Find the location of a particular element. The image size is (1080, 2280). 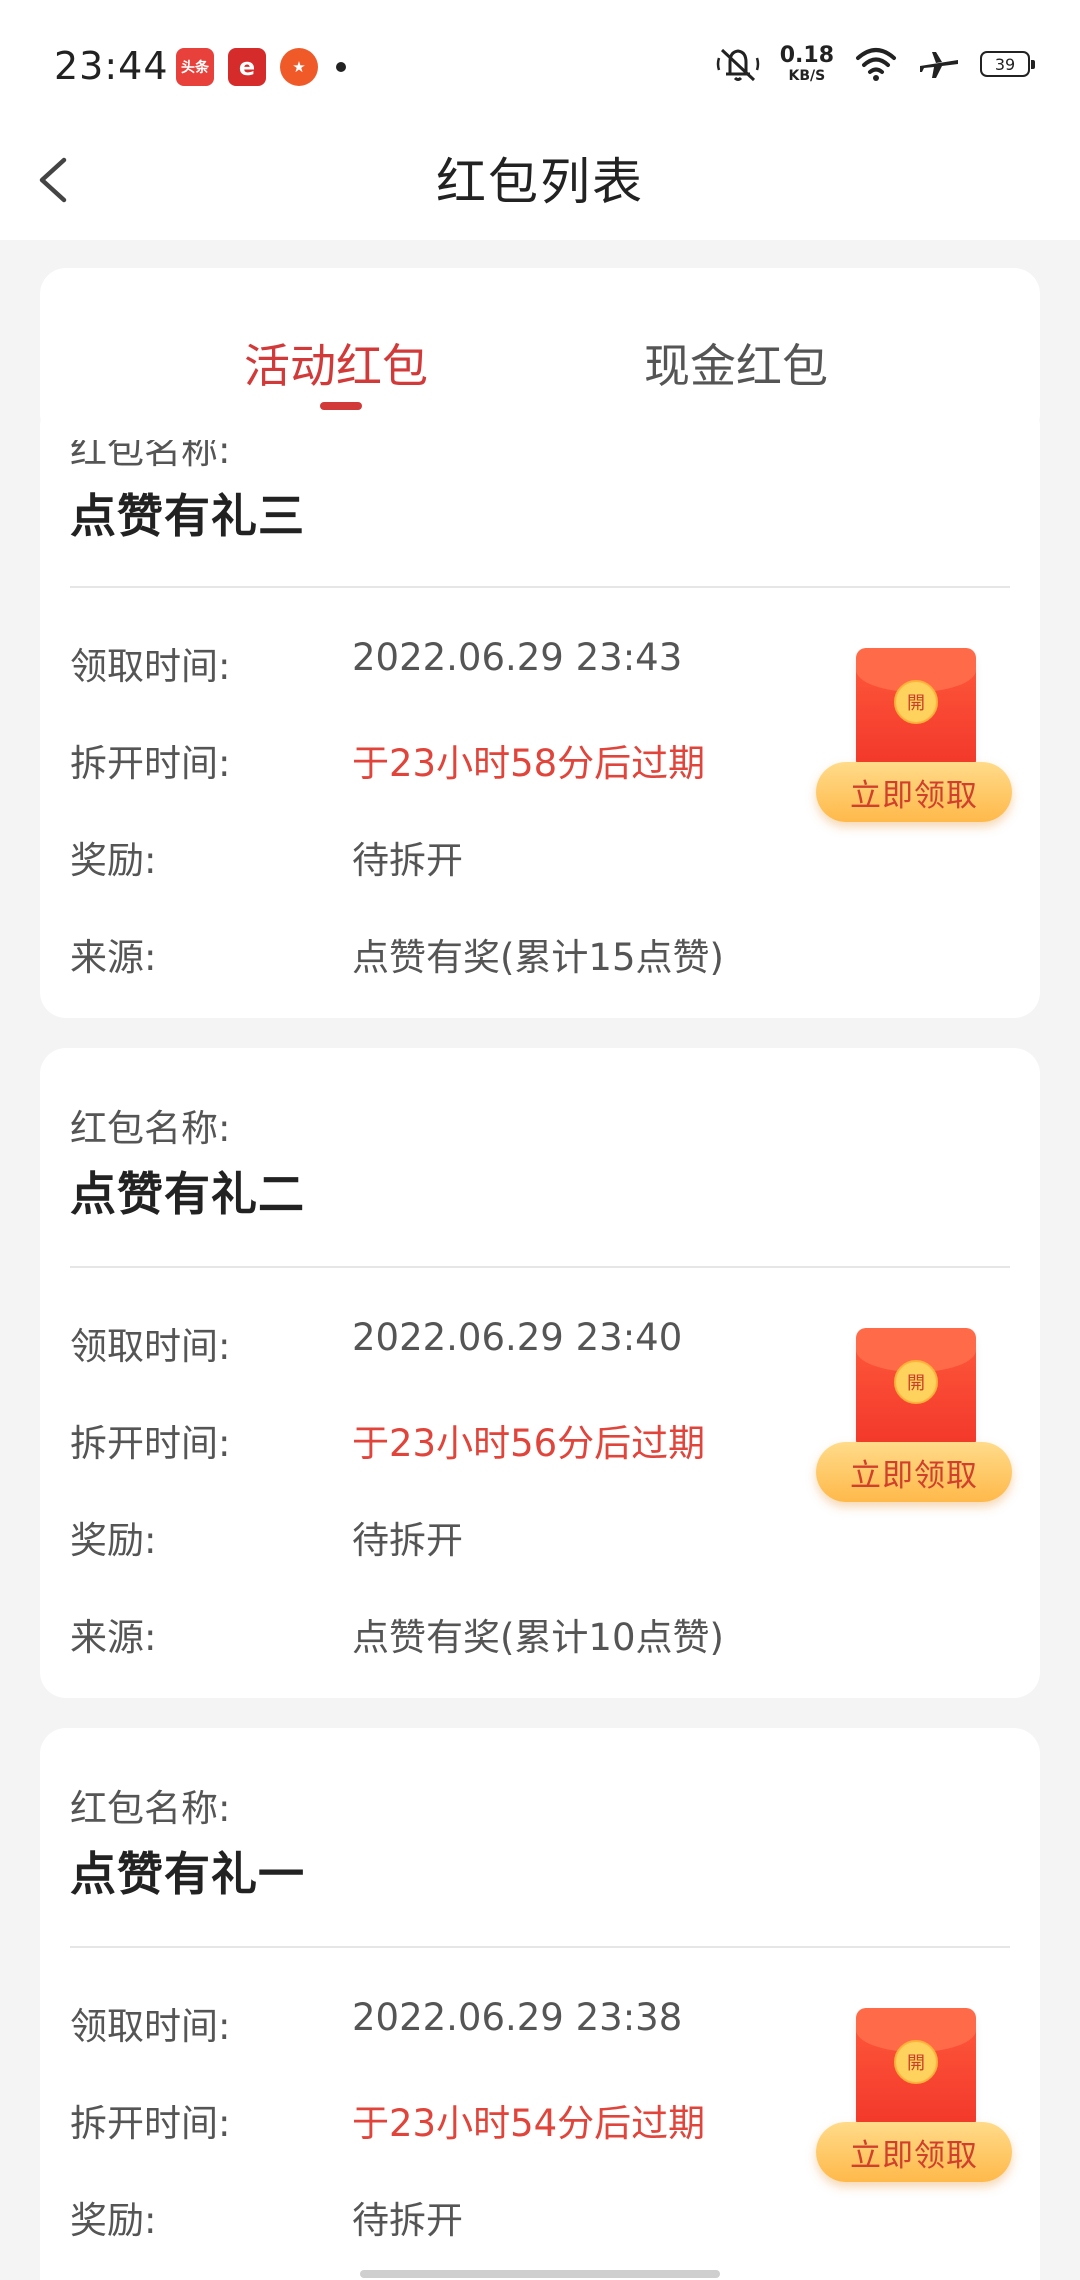

system-icons: 0.18 KB/S 39 is located at coordinates (875, 63).